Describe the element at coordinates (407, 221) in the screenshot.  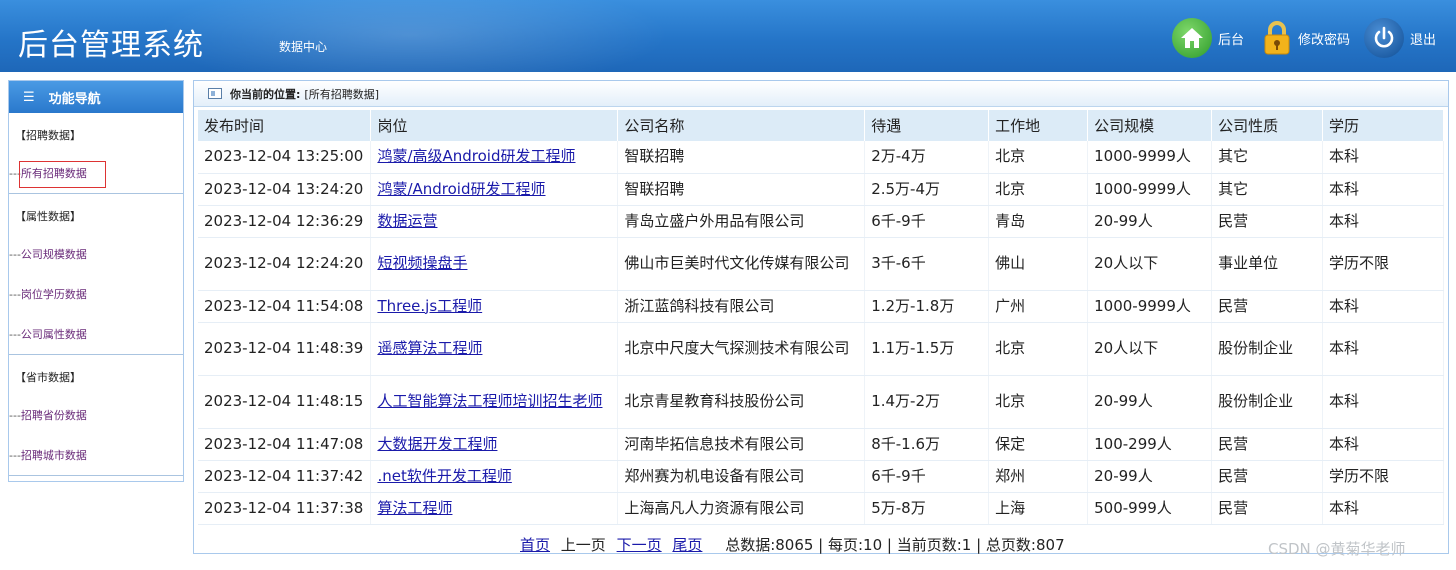
I see `job-link: 数据运营` at that location.